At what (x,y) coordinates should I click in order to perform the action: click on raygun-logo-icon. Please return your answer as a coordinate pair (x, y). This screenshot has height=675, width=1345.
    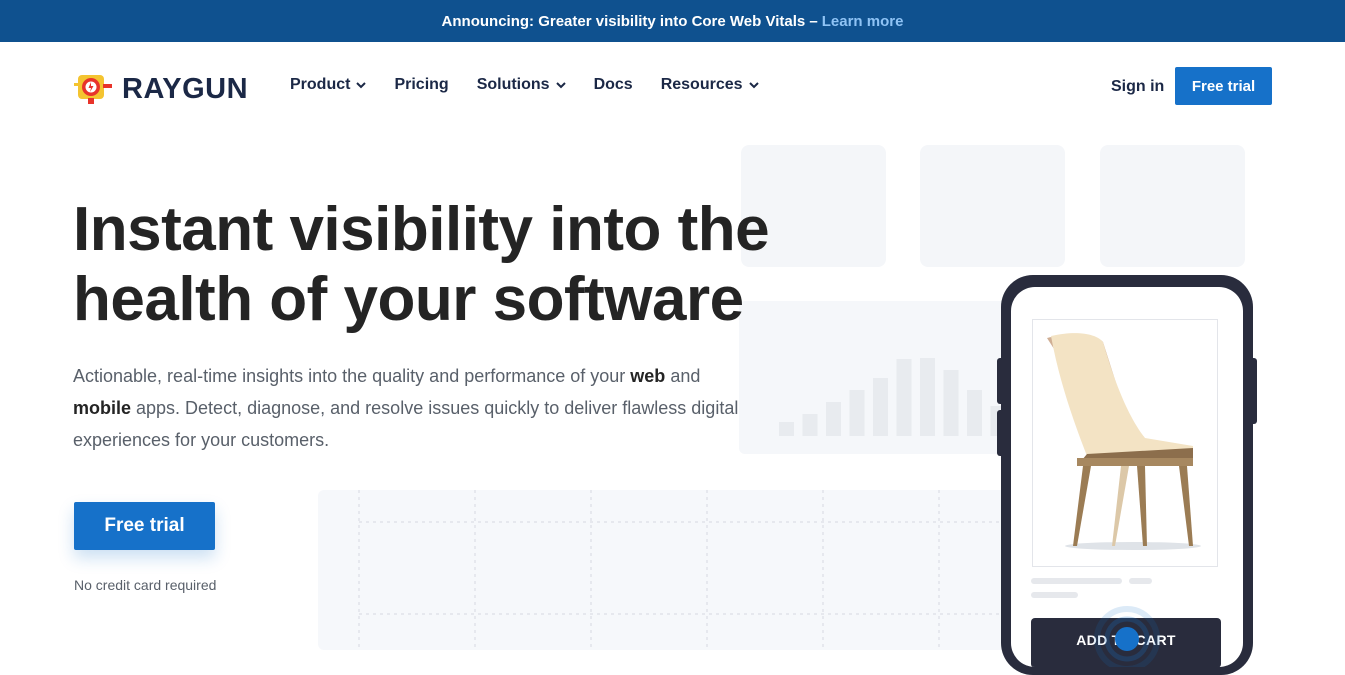
    Looking at the image, I should click on (93, 89).